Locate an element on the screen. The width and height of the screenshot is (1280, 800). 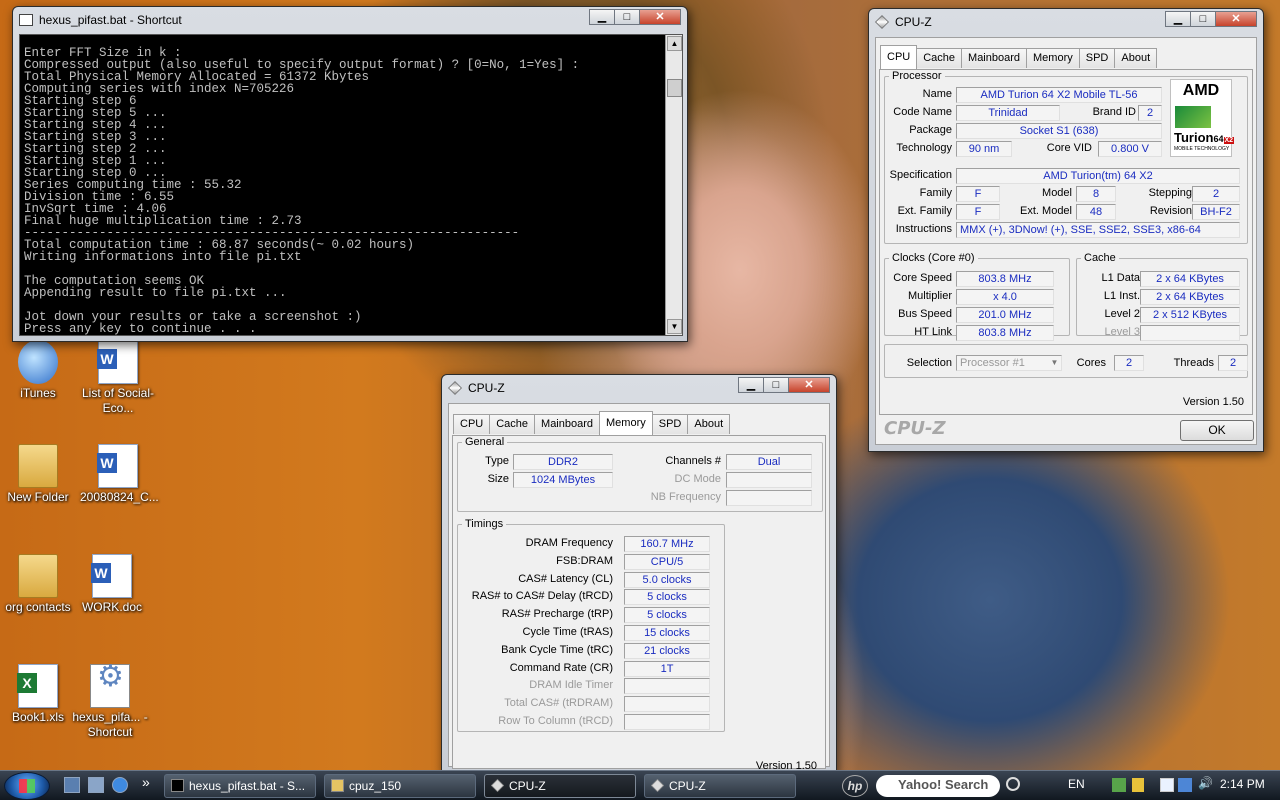
itunes-icon is located at coordinates (38, 362).